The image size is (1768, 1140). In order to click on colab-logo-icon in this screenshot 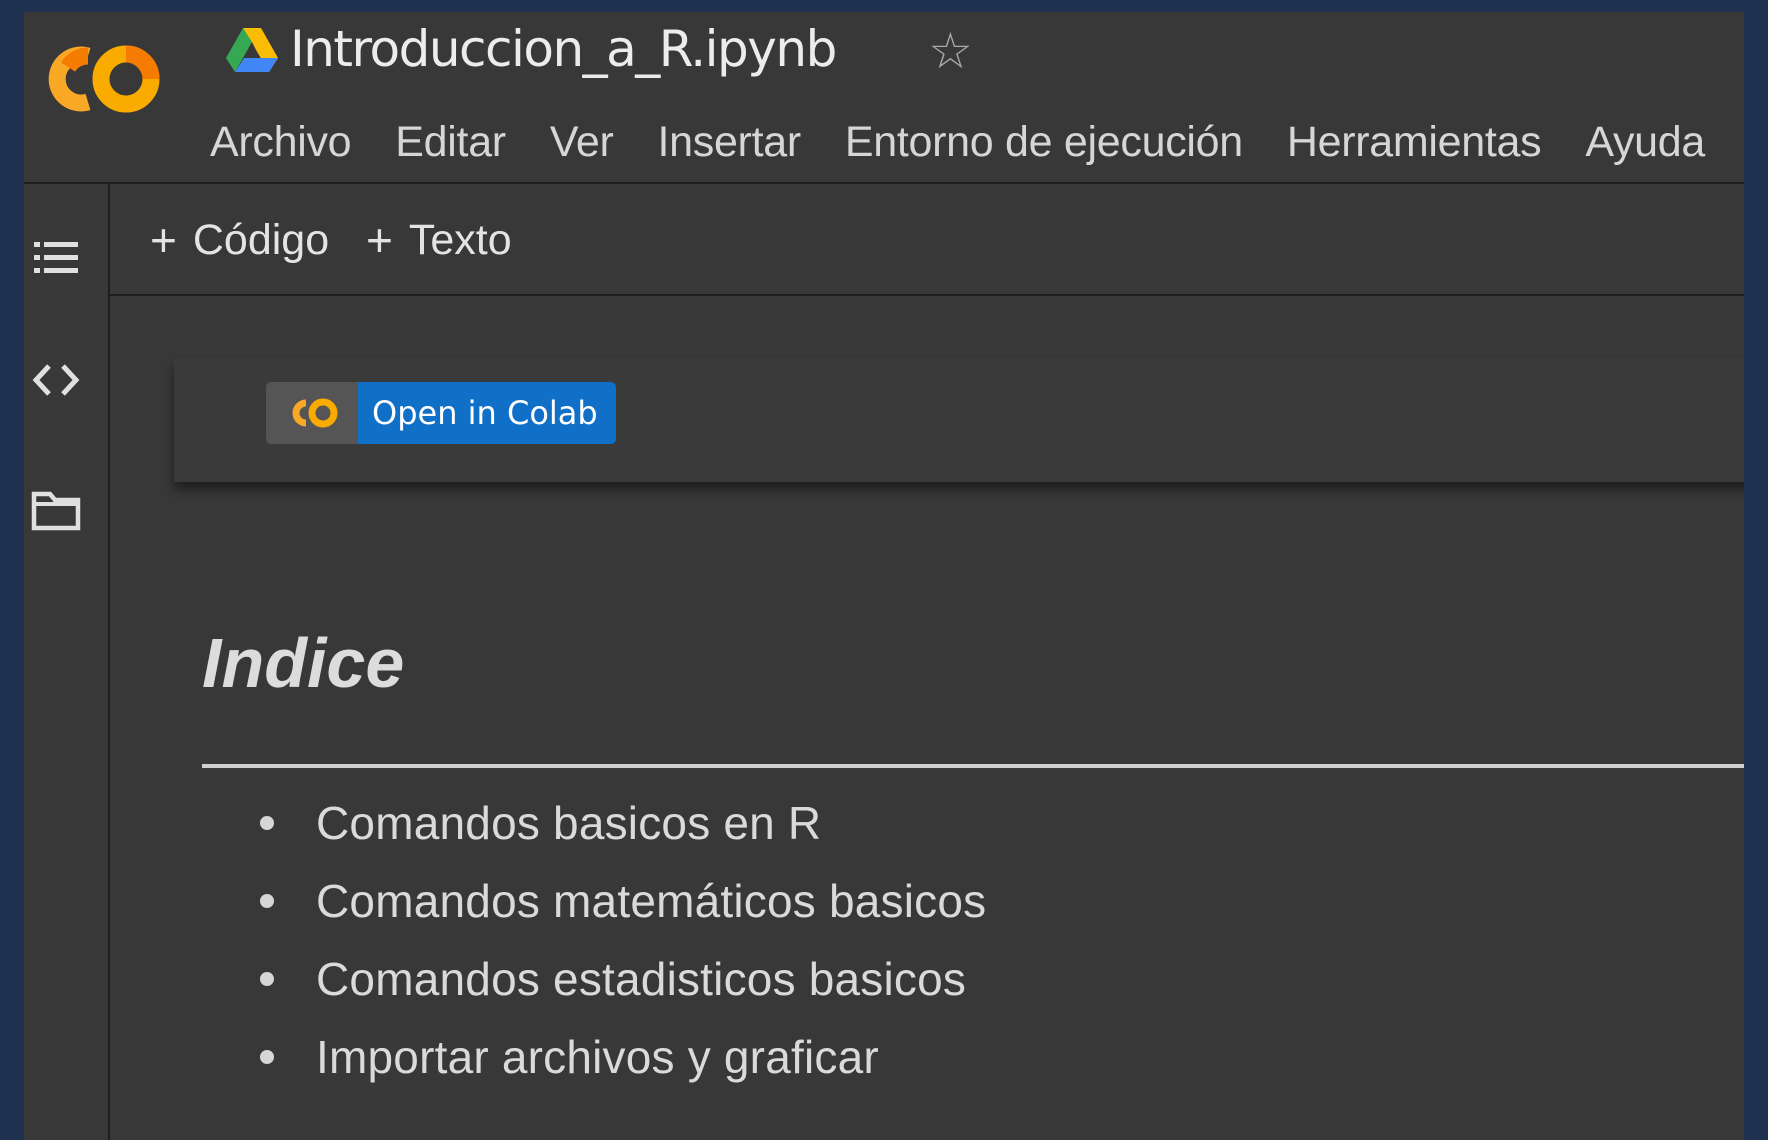, I will do `click(315, 413)`.